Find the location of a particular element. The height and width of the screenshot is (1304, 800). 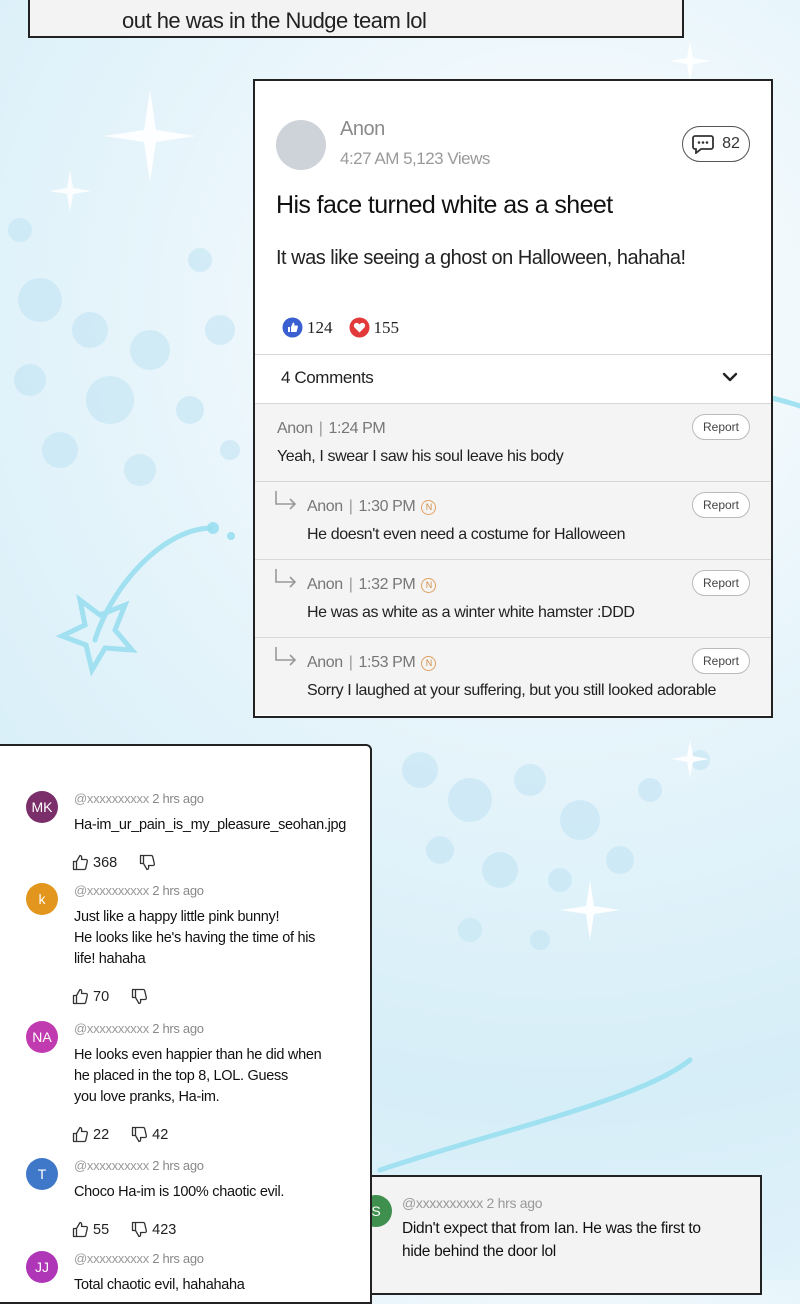

upvote-count: 70 is located at coordinates (101, 996).